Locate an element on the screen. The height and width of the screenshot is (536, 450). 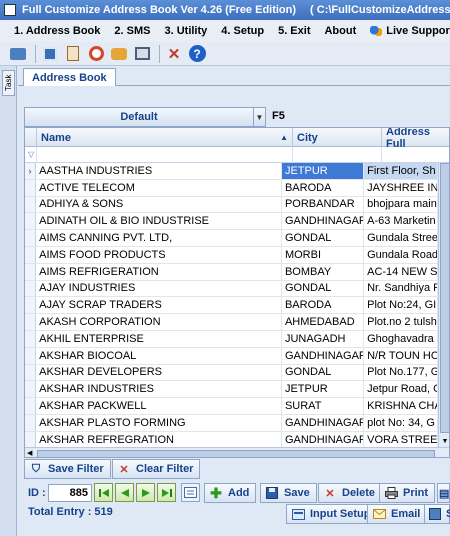
cell-city: MORBI is located at coordinates (323, 254).